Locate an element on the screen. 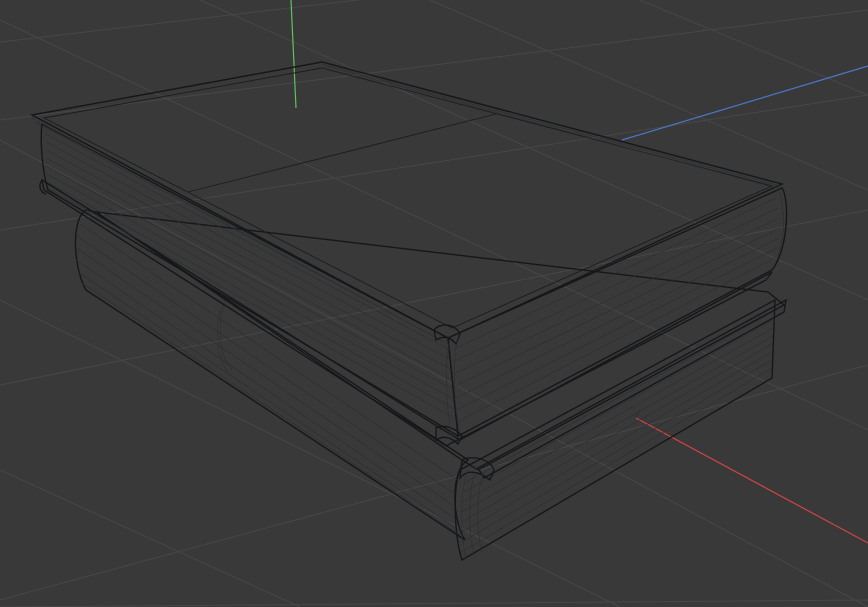 This screenshot has width=868, height=607. book-top-spine-crease is located at coordinates (342, 153).